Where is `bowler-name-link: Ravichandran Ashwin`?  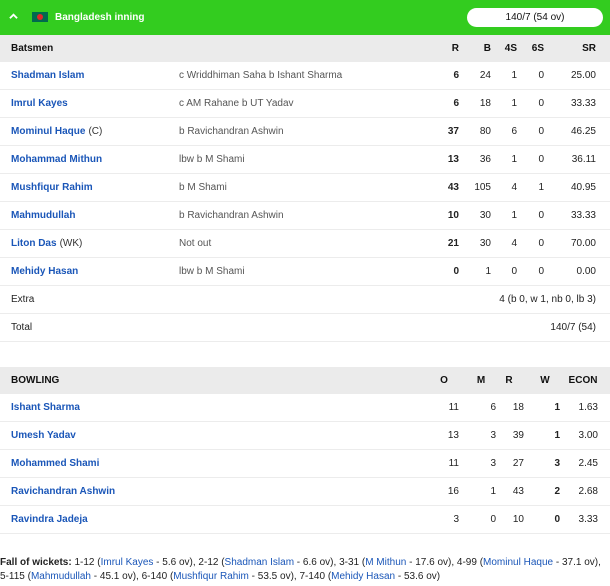
bowler-name-link: Ravichandran Ashwin is located at coordinates (63, 491).